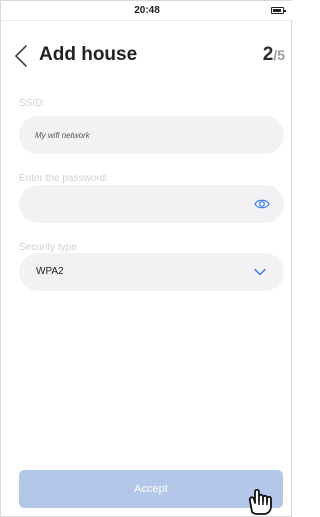 This screenshot has width=320, height=517. I want to click on battery-icon, so click(278, 10).